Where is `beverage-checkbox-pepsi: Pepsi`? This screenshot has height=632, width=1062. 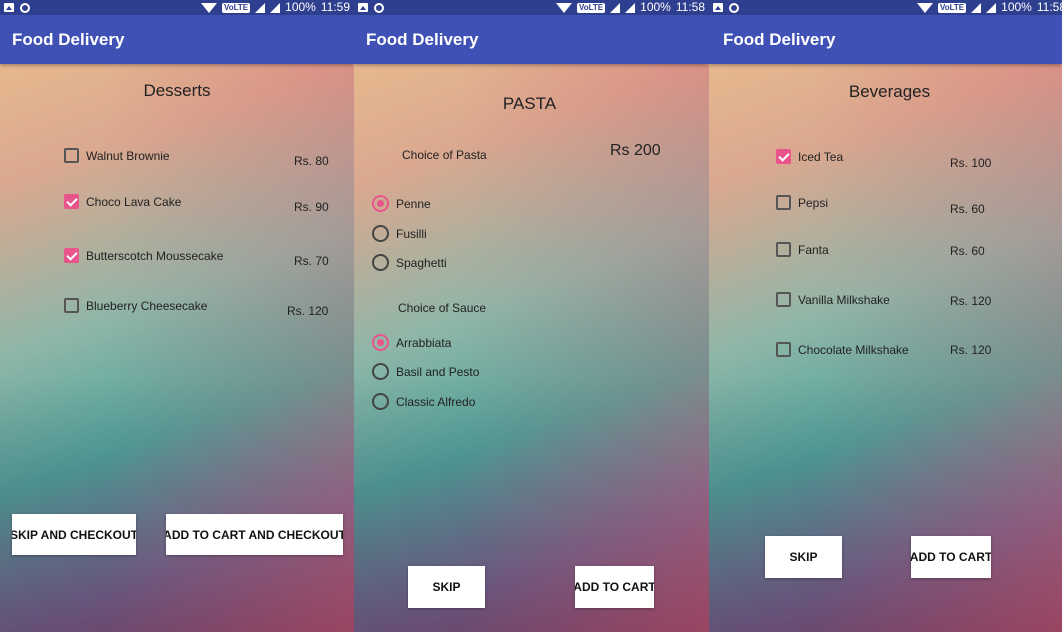
beverage-checkbox-pepsi: Pepsi is located at coordinates (802, 202).